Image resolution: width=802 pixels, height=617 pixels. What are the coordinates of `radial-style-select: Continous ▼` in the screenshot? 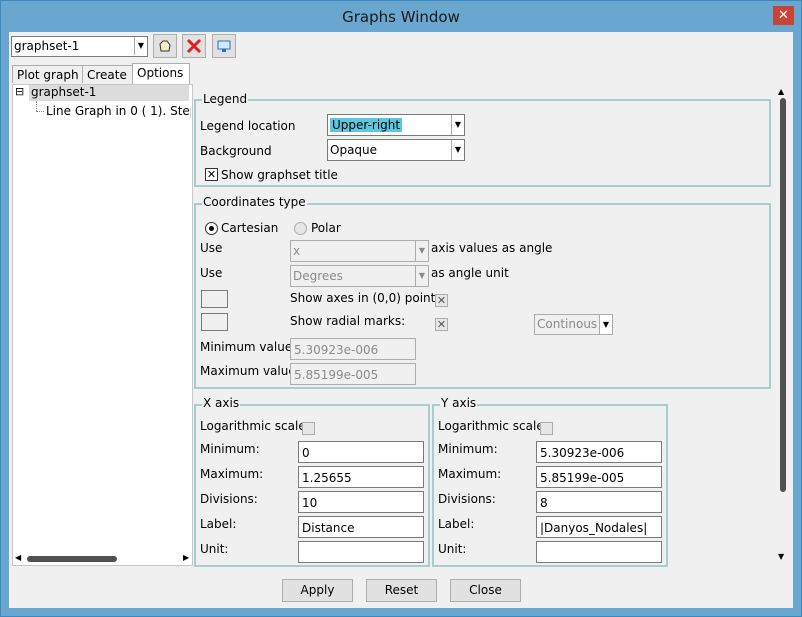 It's located at (573, 324).